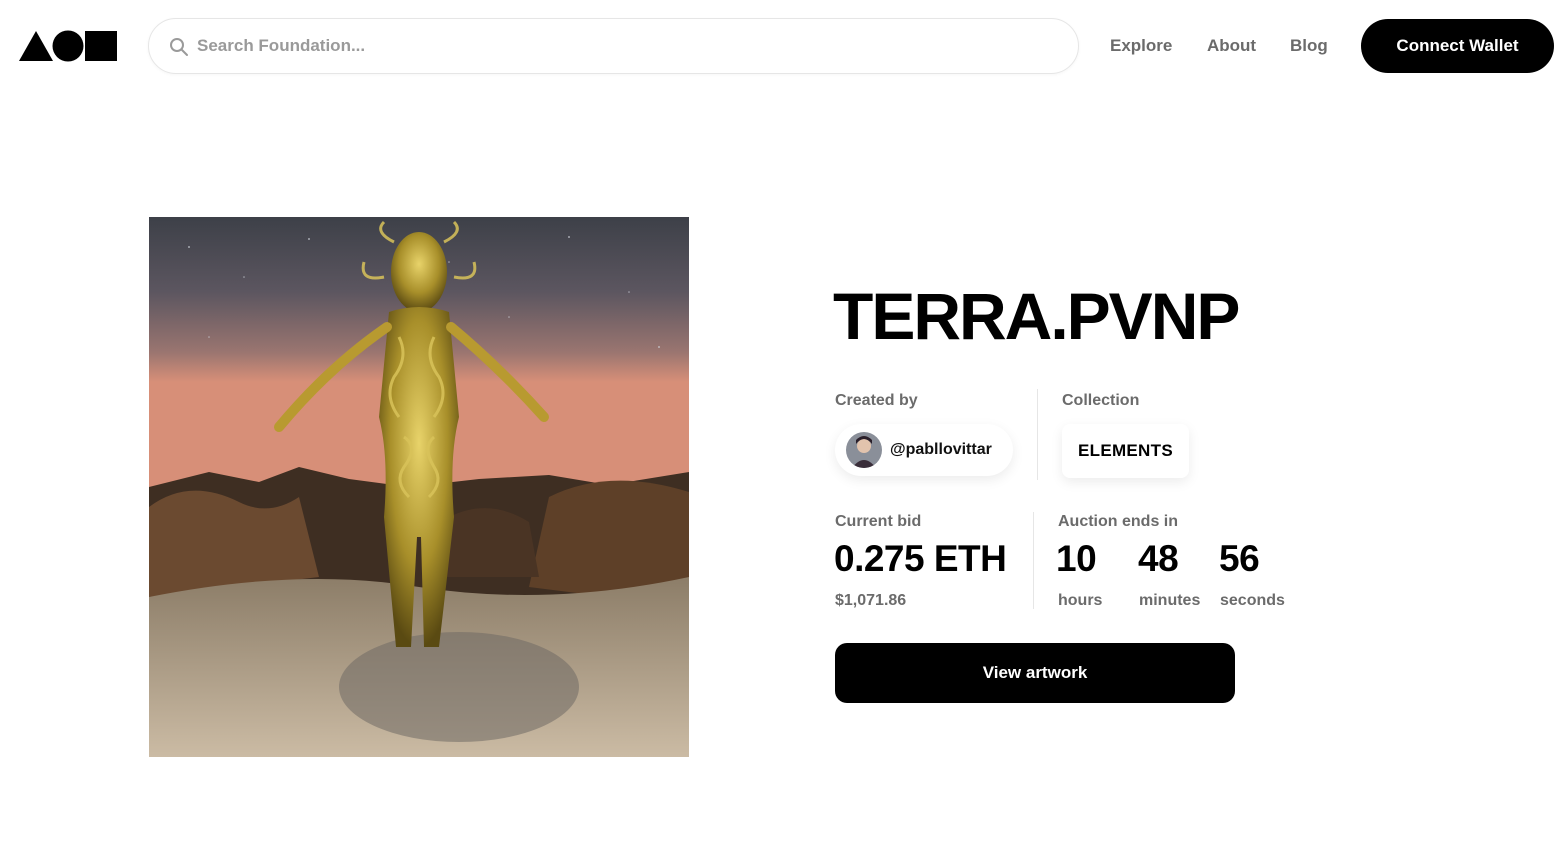 This screenshot has width=1567, height=849. Describe the element at coordinates (1141, 46) in the screenshot. I see `nav-explore: Explore` at that location.